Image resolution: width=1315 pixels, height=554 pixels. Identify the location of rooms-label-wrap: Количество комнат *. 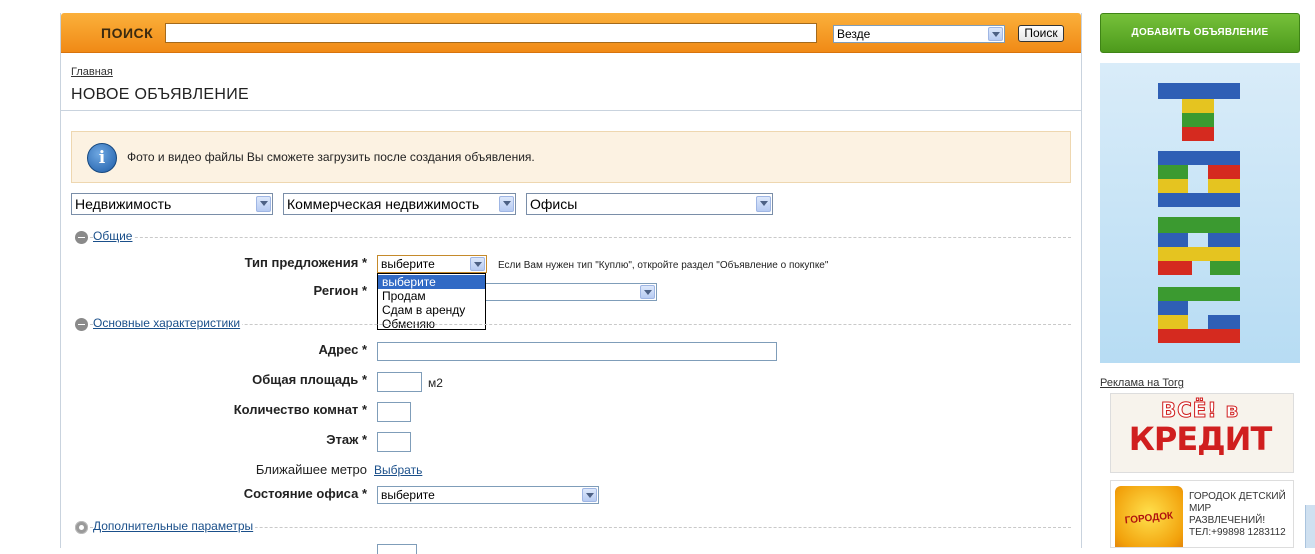
(214, 410).